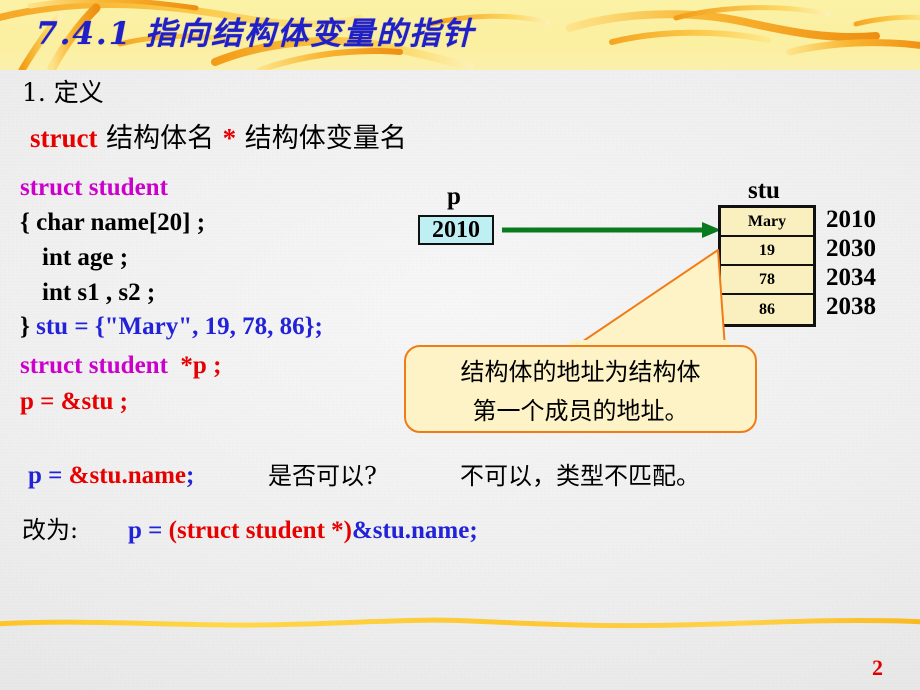 The height and width of the screenshot is (690, 920). I want to click on code-line-pointer-declaration: struct student *p ;, so click(120, 365).